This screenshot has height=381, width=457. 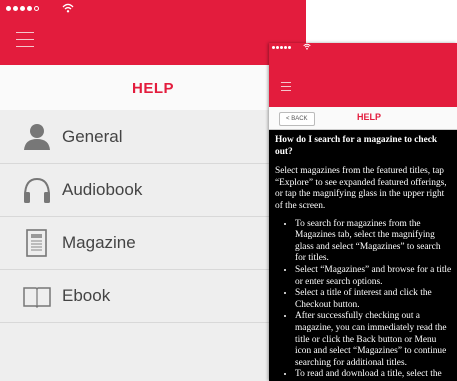 I want to click on help-item-audiobook: Audiobook, so click(x=153, y=190).